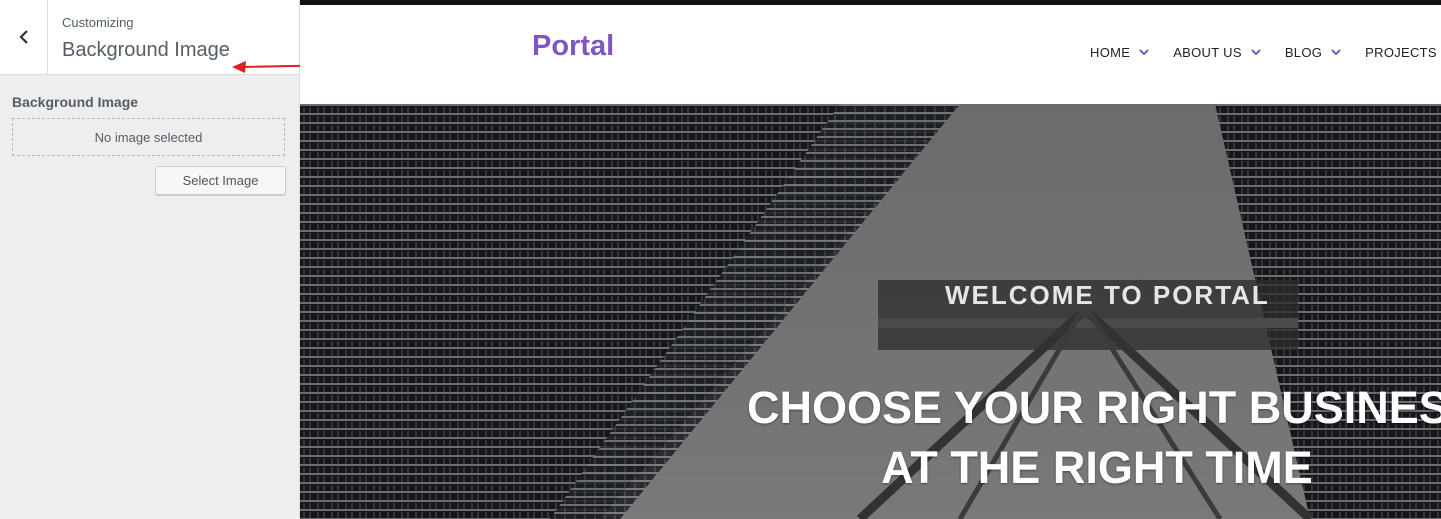 This screenshot has width=1441, height=519. Describe the element at coordinates (146, 50) in the screenshot. I see `section-title: Background Image` at that location.